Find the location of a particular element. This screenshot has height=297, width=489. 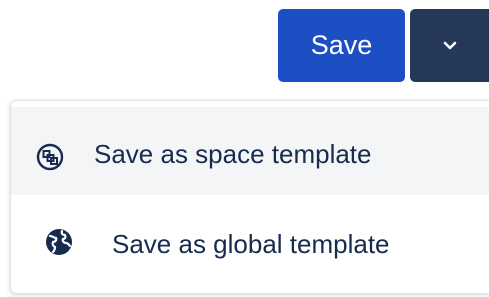

save-options-dropdown-button is located at coordinates (449, 45).